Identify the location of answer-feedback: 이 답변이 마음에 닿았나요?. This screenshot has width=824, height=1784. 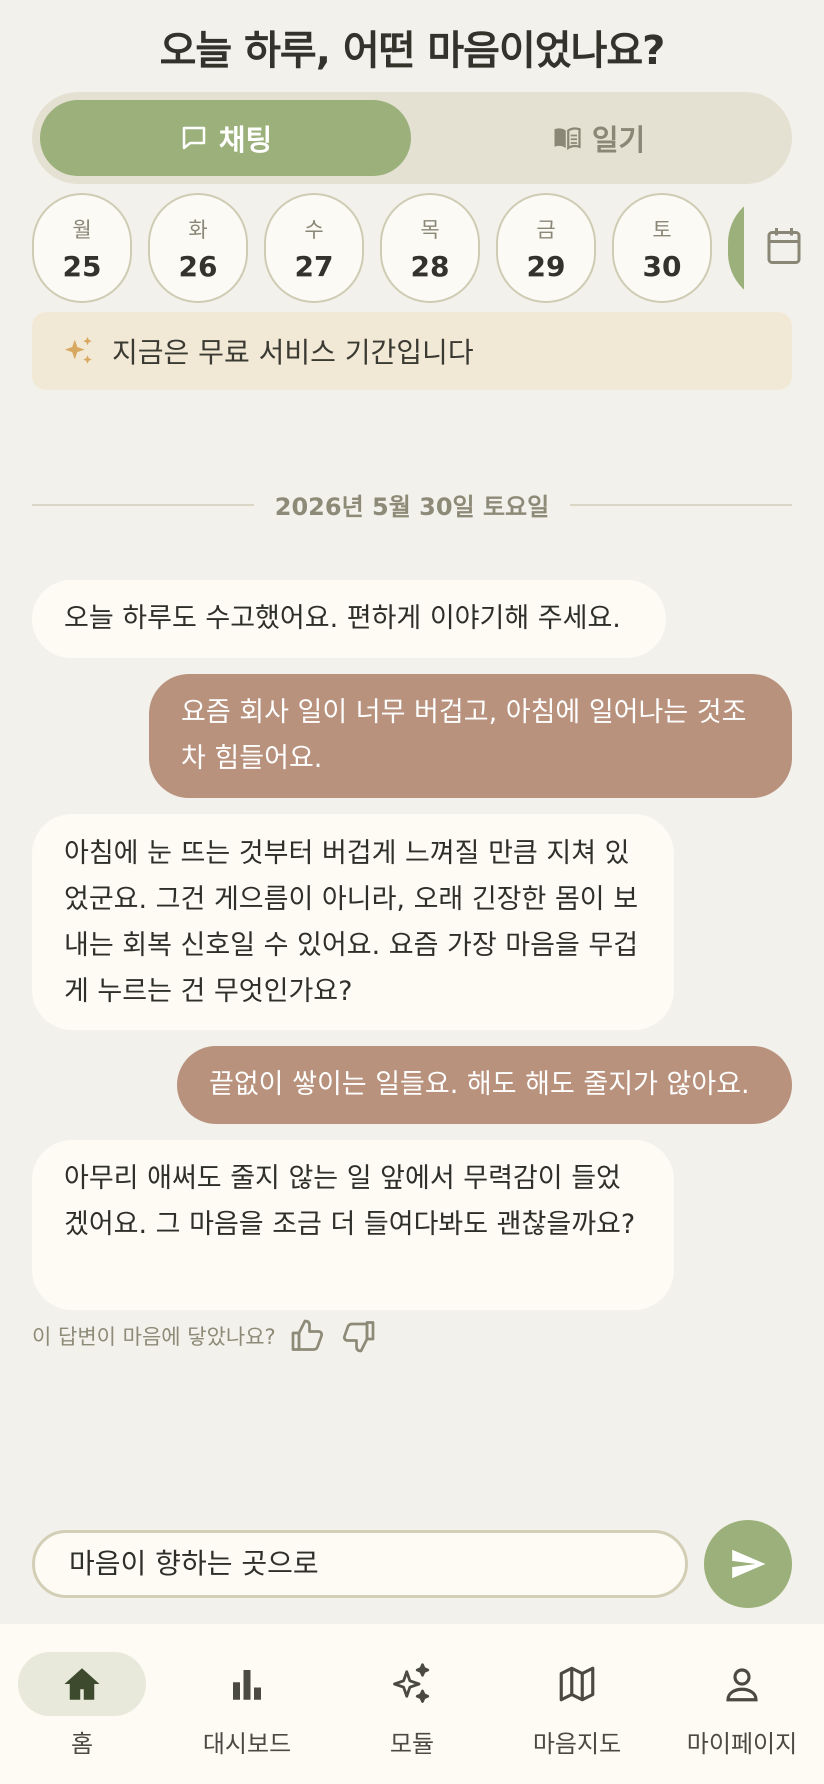
(204, 1336).